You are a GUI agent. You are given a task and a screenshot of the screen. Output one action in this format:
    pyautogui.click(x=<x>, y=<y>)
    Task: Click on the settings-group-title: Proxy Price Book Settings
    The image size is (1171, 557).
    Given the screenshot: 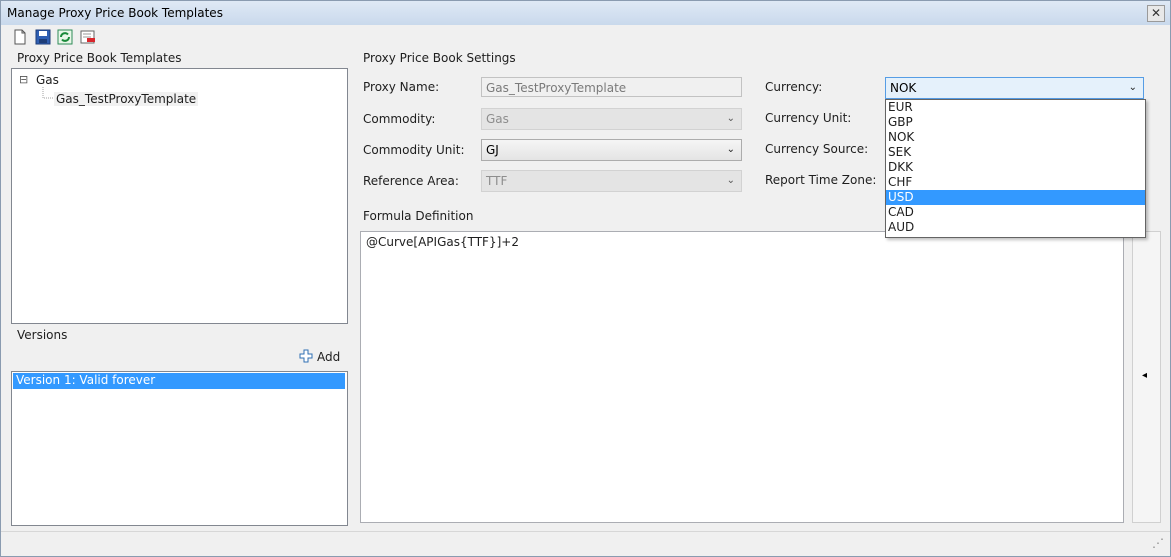 What is the action you would take?
    pyautogui.click(x=439, y=58)
    